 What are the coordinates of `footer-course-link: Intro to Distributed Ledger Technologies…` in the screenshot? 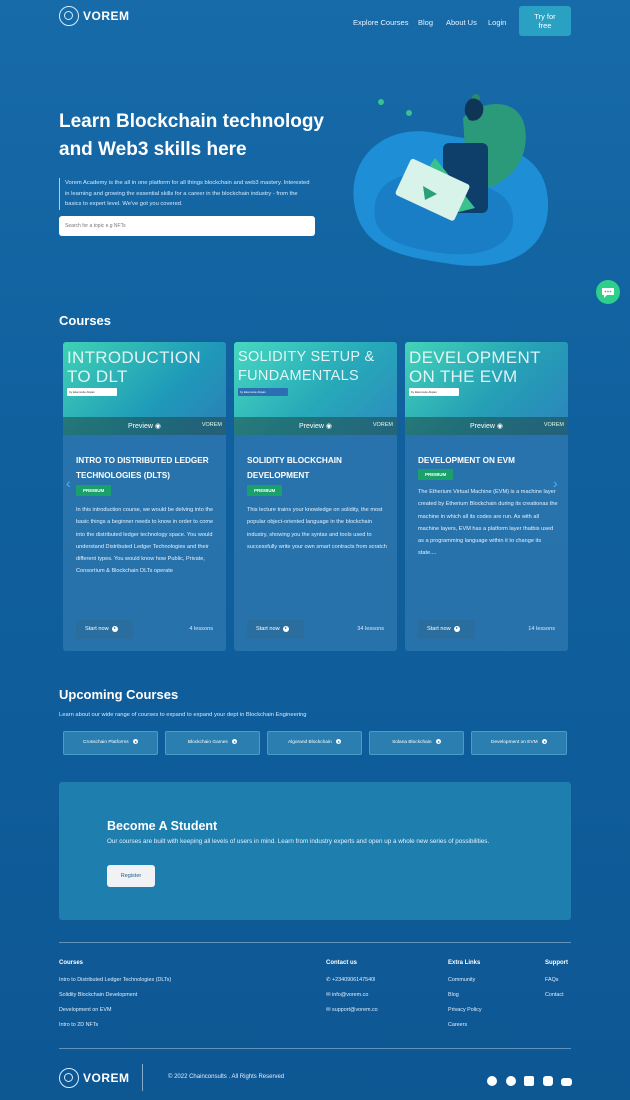 It's located at (115, 980).